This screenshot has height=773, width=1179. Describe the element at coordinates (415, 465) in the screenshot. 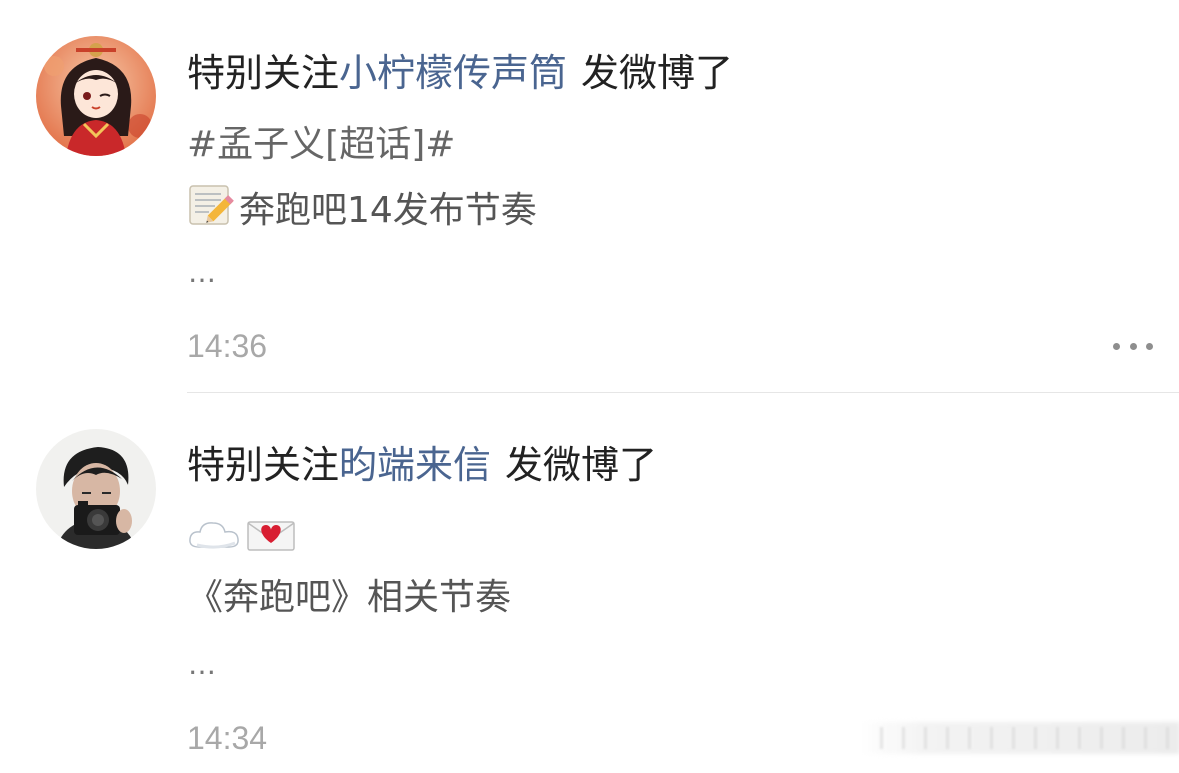

I see `author-link: 昀端来信` at that location.